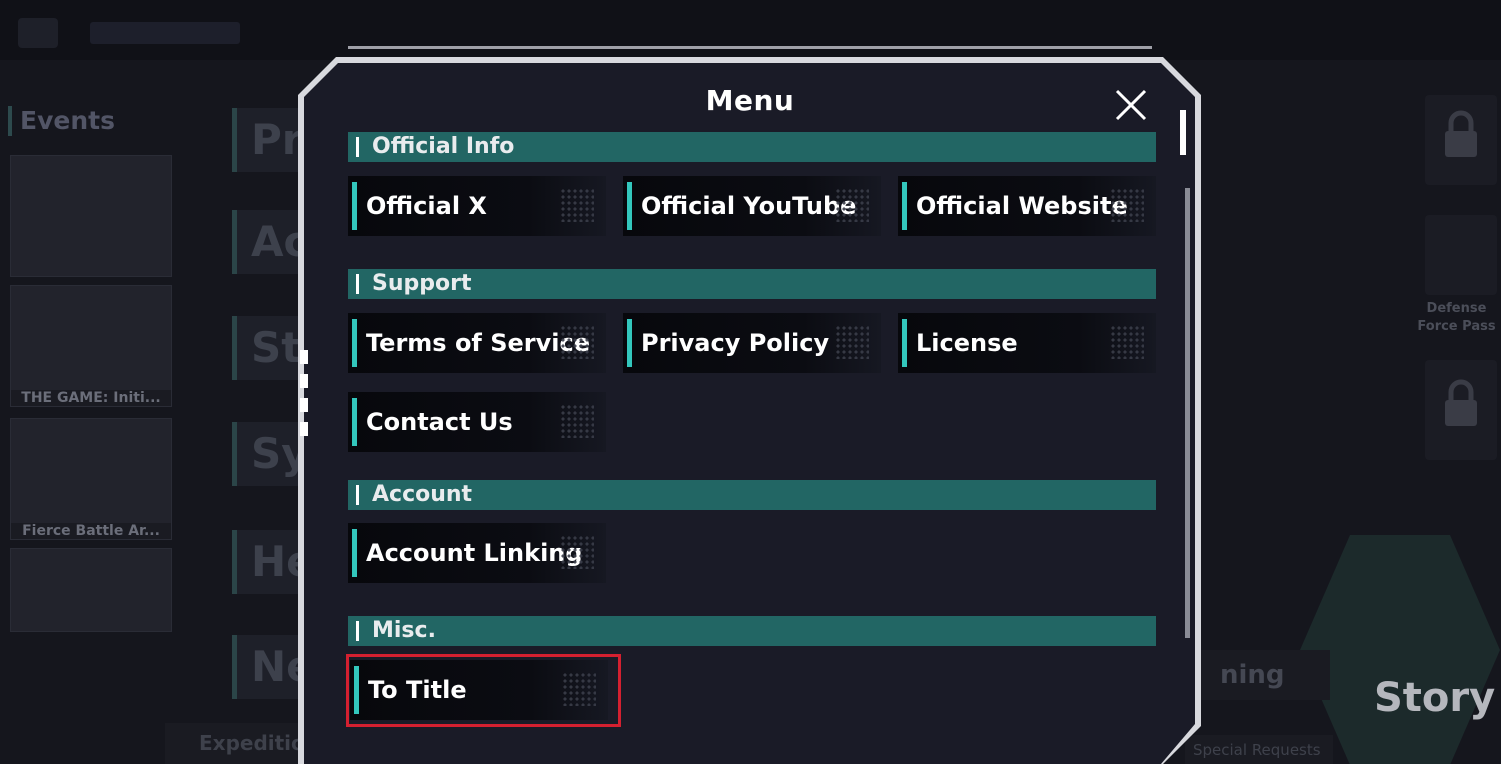  I want to click on to-title-button: To Title, so click(479, 690).